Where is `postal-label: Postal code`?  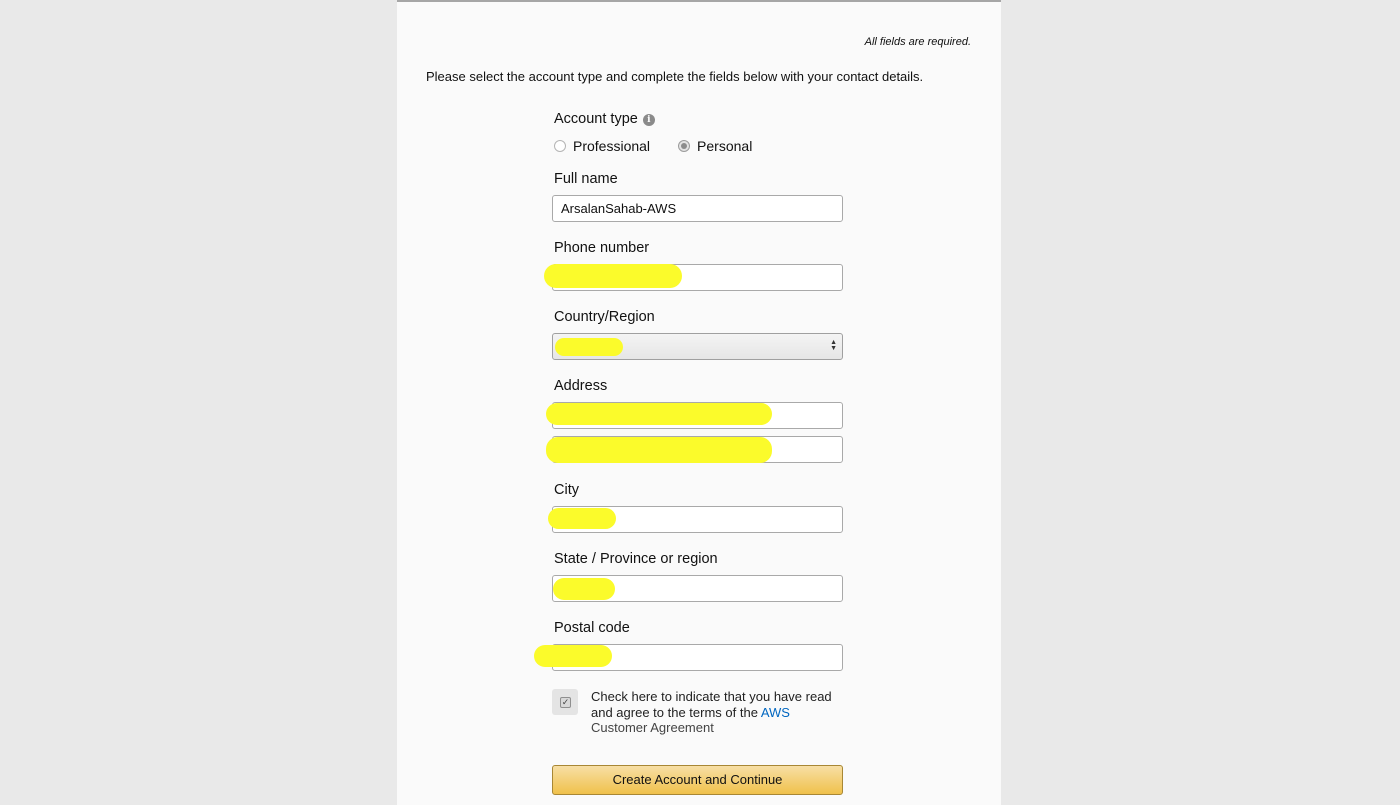 postal-label: Postal code is located at coordinates (592, 628).